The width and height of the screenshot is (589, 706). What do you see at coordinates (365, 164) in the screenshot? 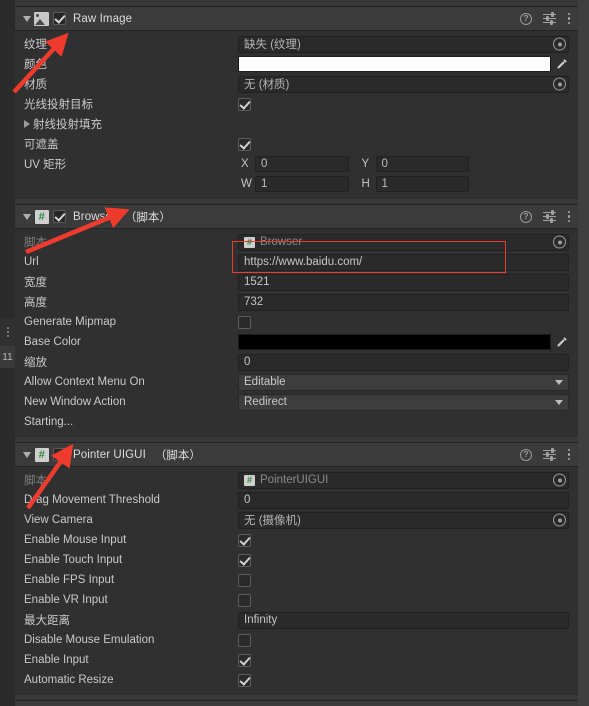
I see `uv-y-axis-label: Y` at bounding box center [365, 164].